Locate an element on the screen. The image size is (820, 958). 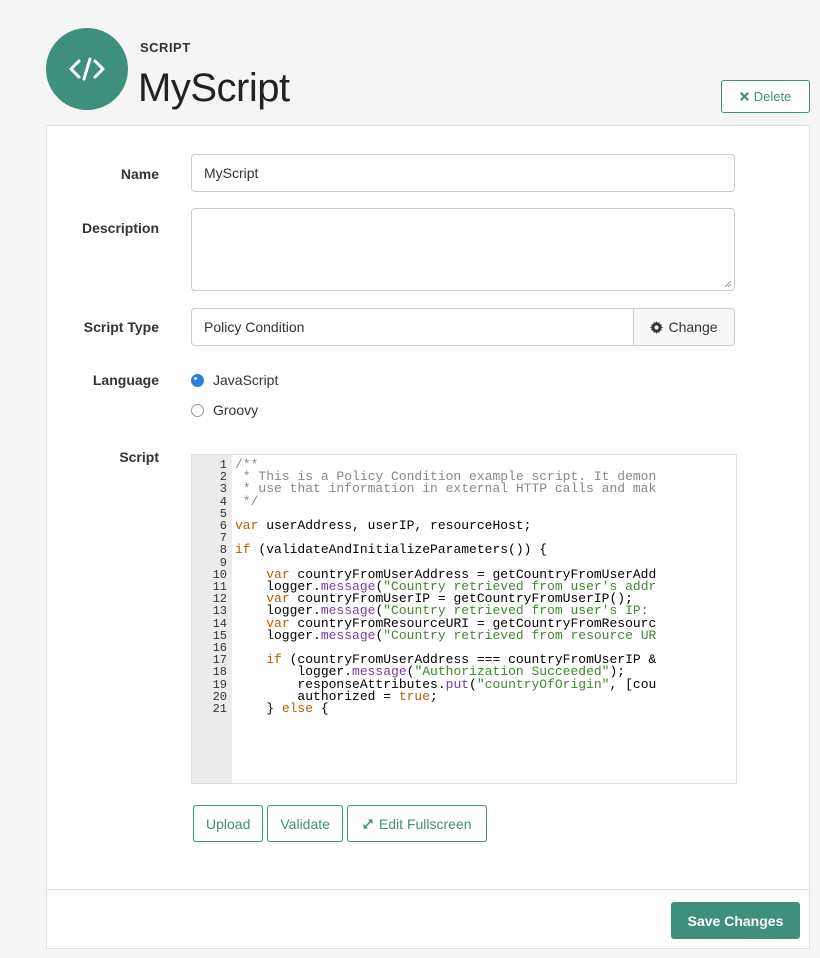
line-number: 9 is located at coordinates (223, 562).